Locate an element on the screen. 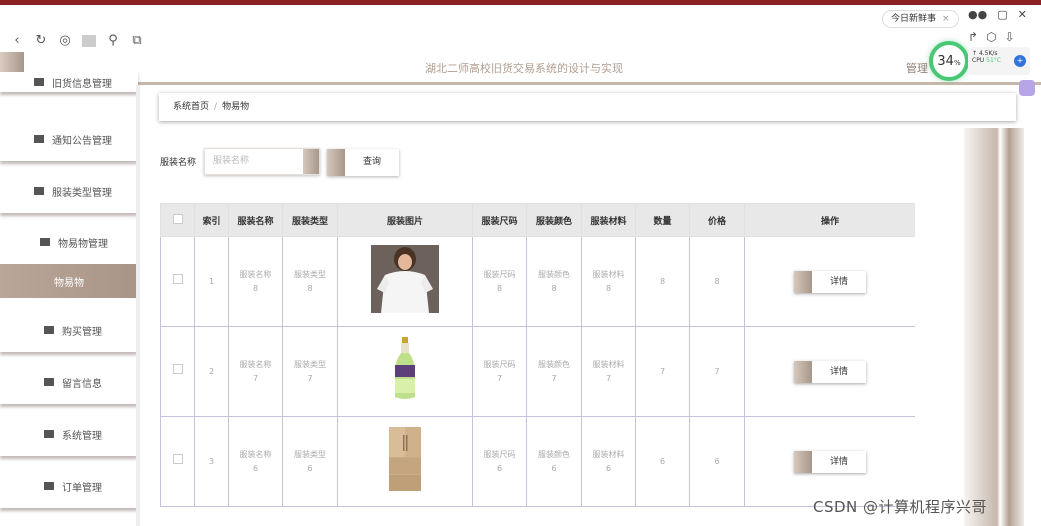  sidebar-item-label: 订单管理 is located at coordinates (82, 488).